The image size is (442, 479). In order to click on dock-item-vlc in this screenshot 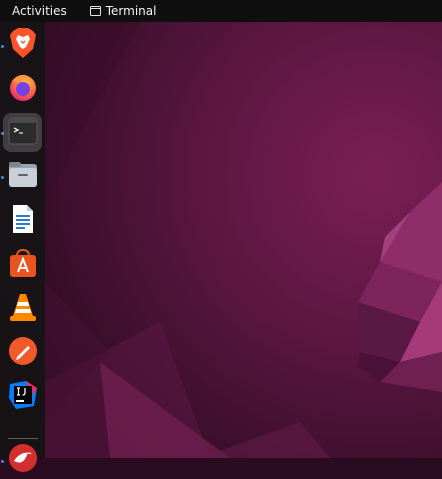, I will do `click(22, 308)`.